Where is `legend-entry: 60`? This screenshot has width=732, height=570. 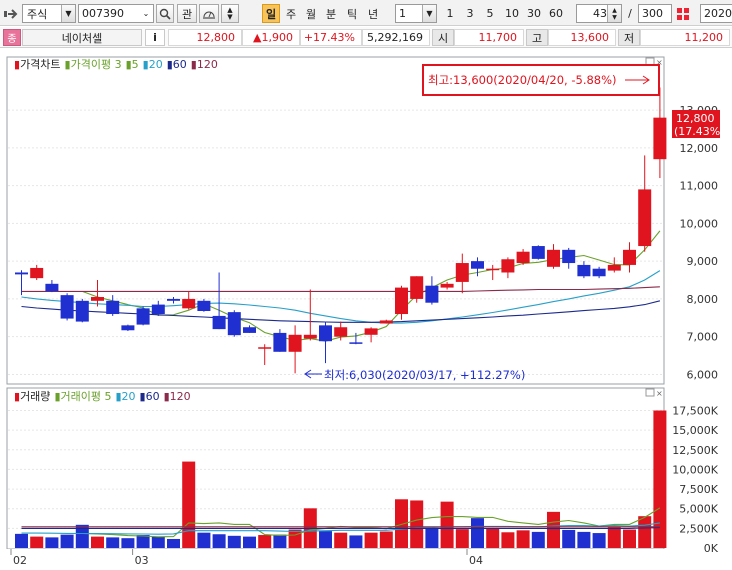
legend-entry: 60 is located at coordinates (153, 396).